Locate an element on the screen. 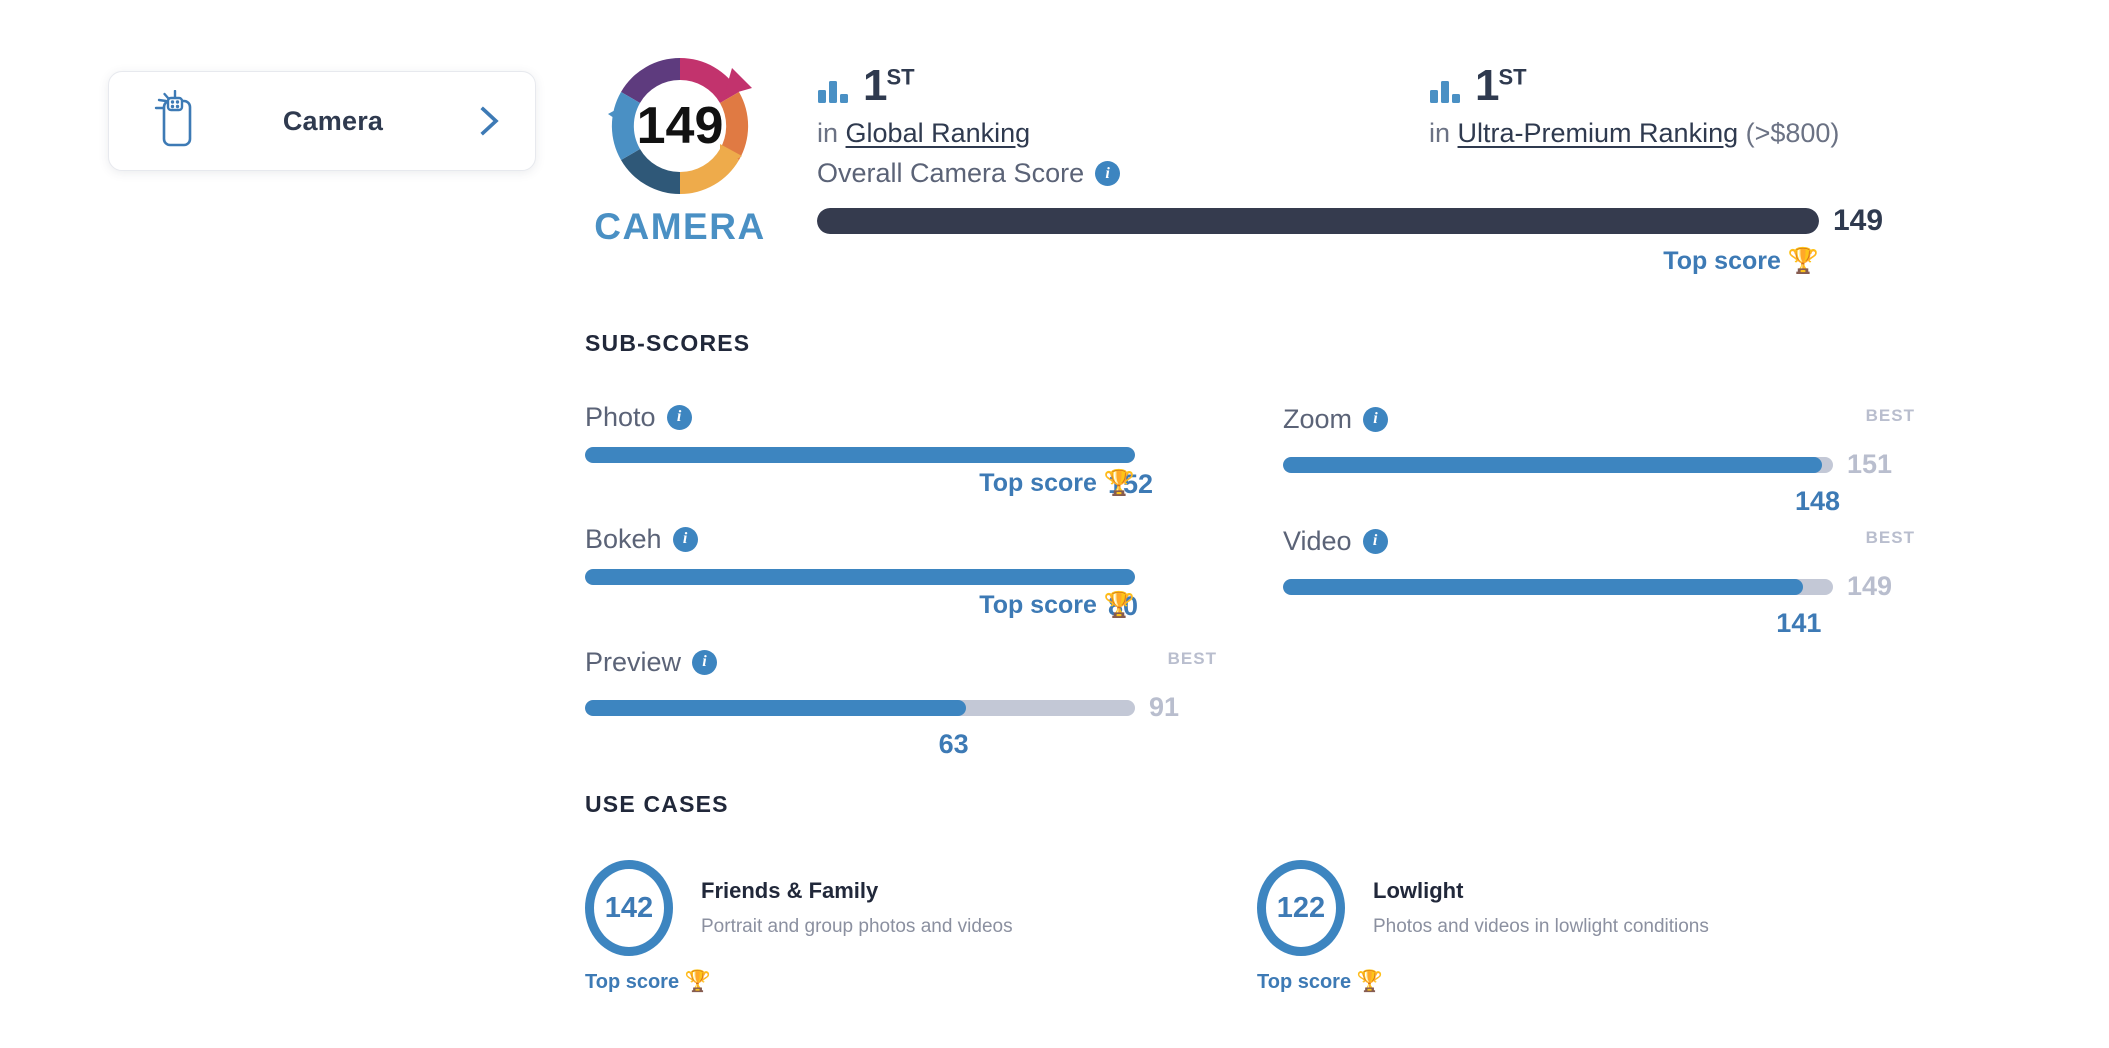  usecase-score: 142 is located at coordinates (629, 907).